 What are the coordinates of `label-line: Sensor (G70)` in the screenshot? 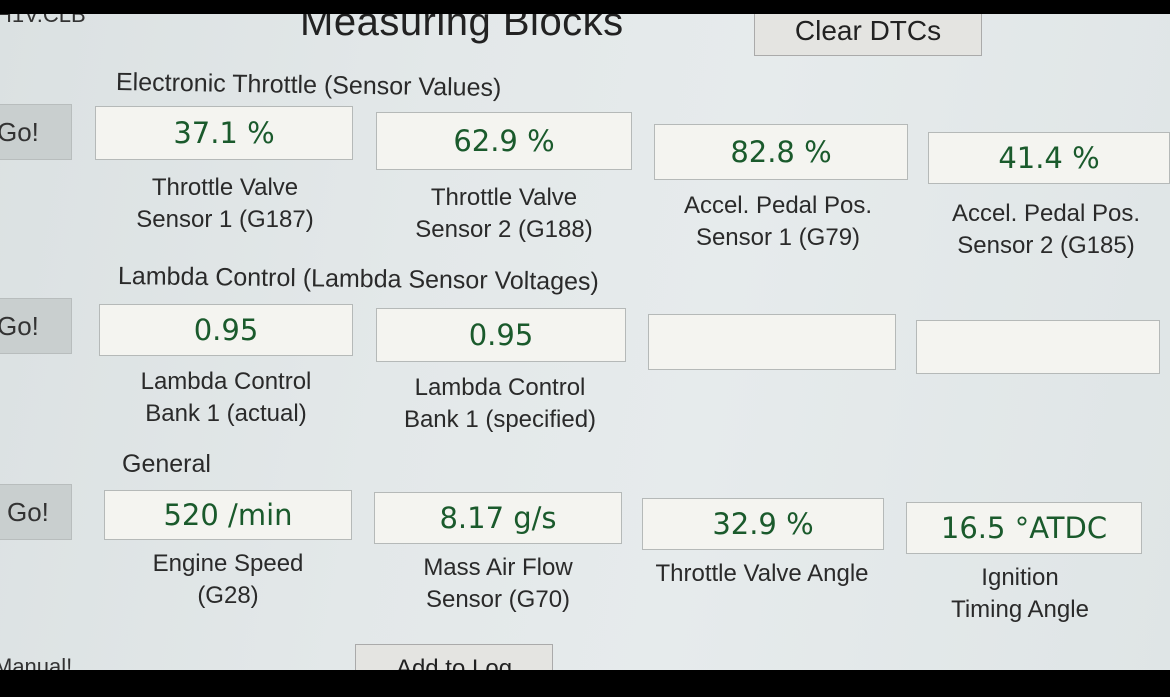 It's located at (498, 599).